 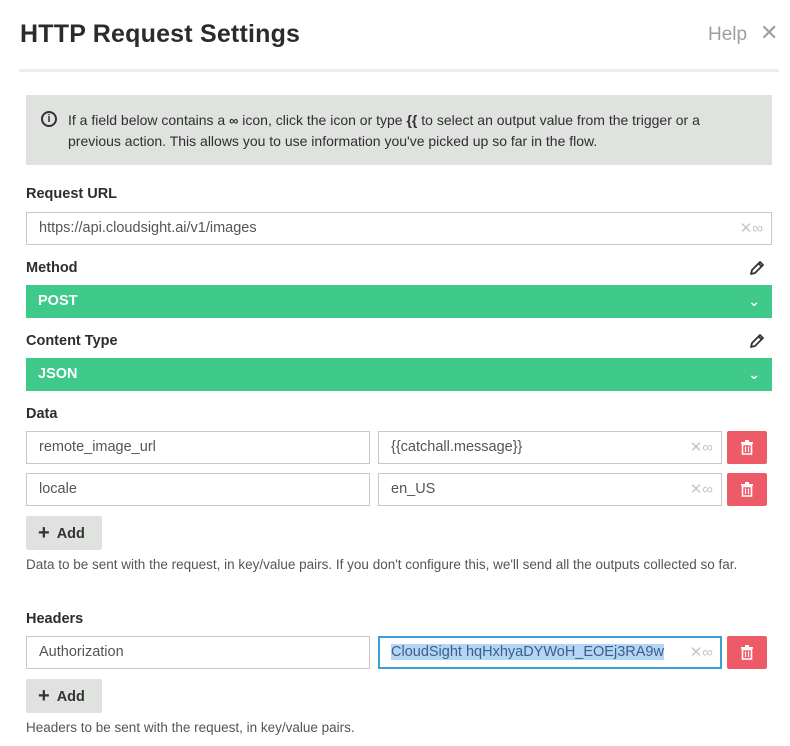 I want to click on header-divider, so click(x=399, y=70).